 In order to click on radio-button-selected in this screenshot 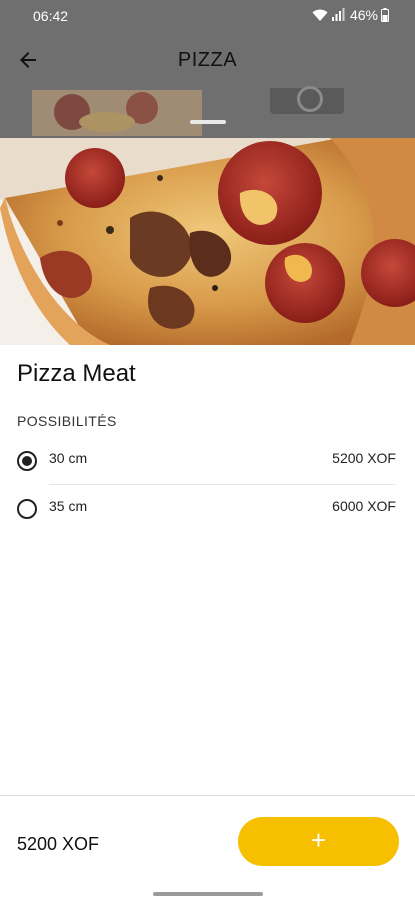, I will do `click(27, 461)`.